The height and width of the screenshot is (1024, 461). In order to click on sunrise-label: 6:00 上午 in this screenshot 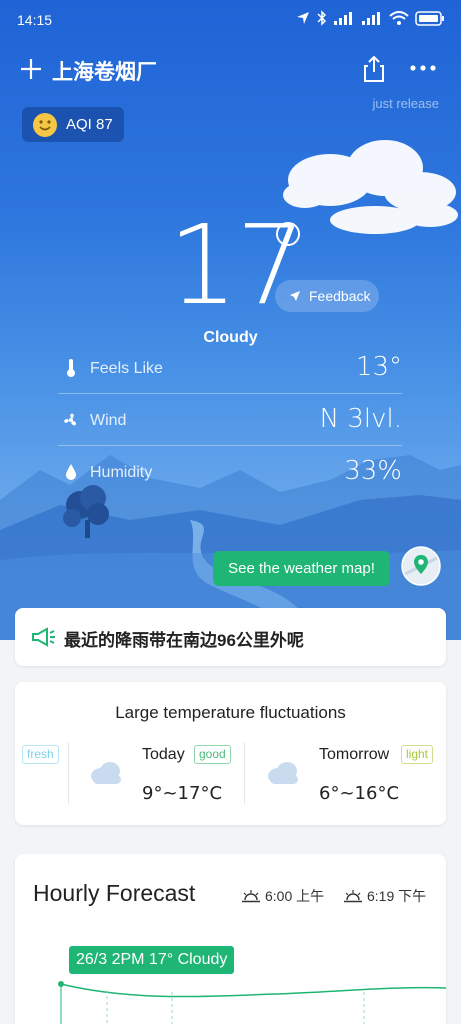, I will do `click(295, 896)`.